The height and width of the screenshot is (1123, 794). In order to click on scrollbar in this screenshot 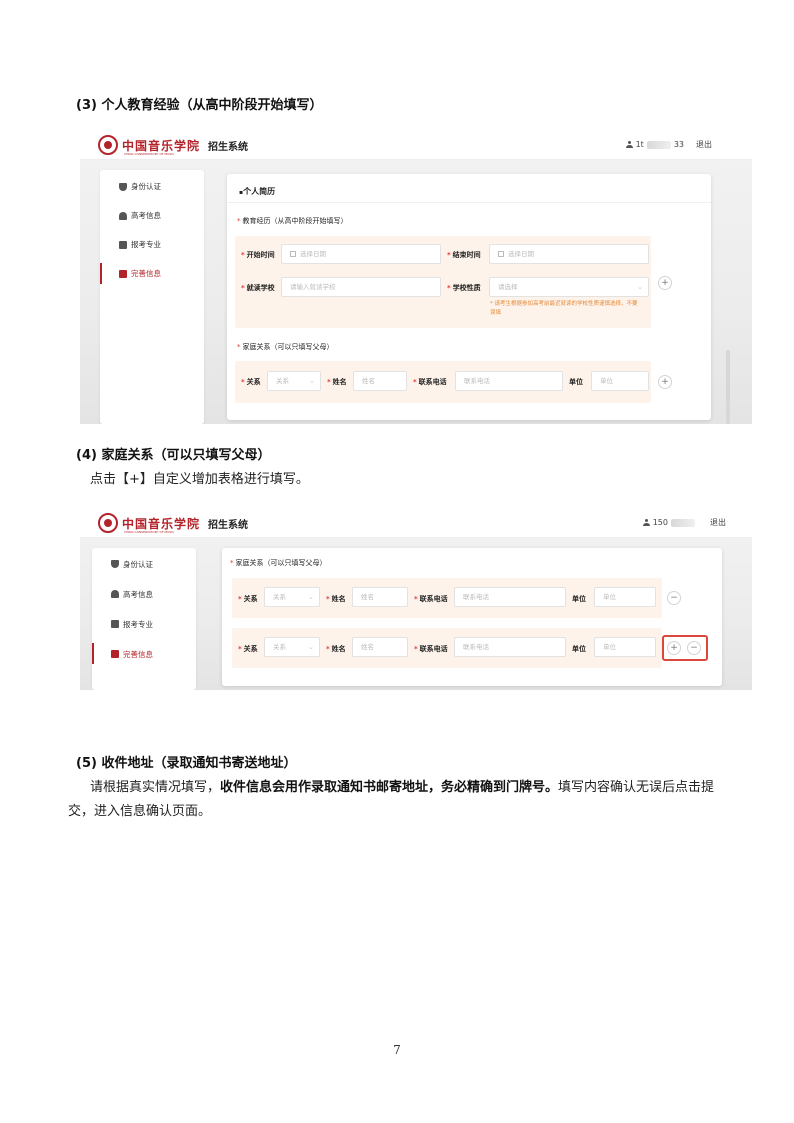, I will do `click(728, 387)`.